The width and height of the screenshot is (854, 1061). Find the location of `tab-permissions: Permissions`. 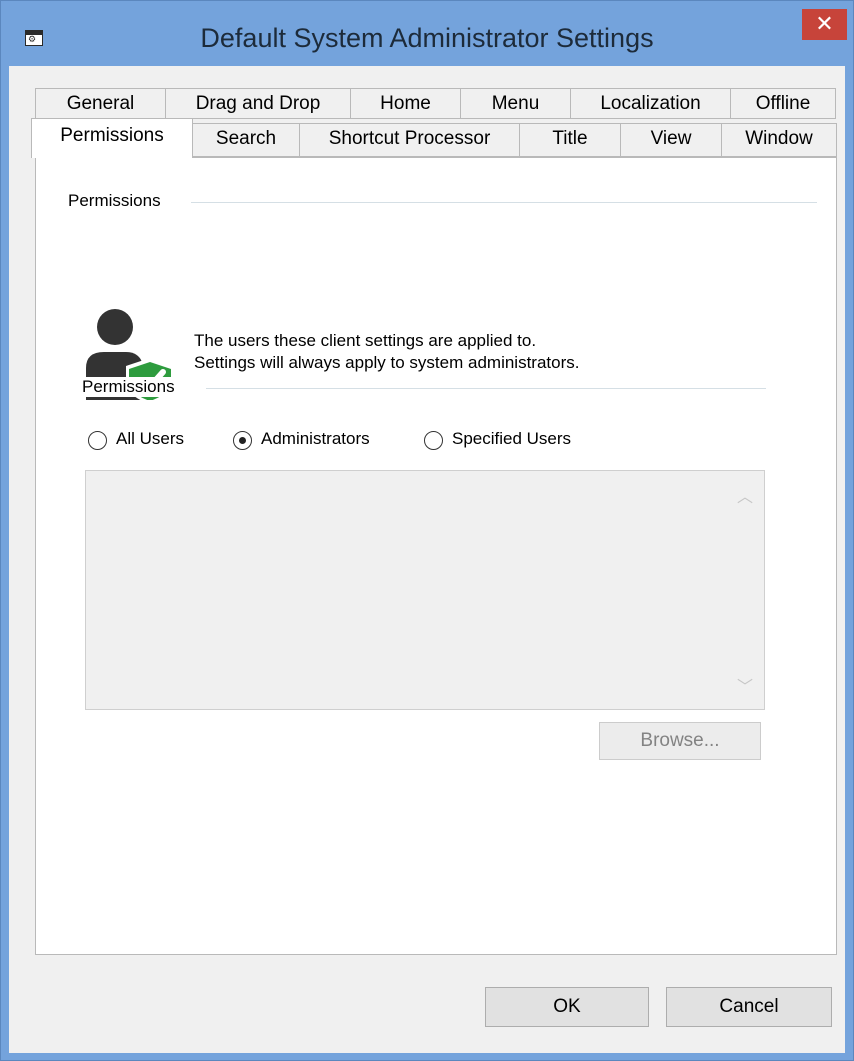

tab-permissions: Permissions is located at coordinates (112, 138).